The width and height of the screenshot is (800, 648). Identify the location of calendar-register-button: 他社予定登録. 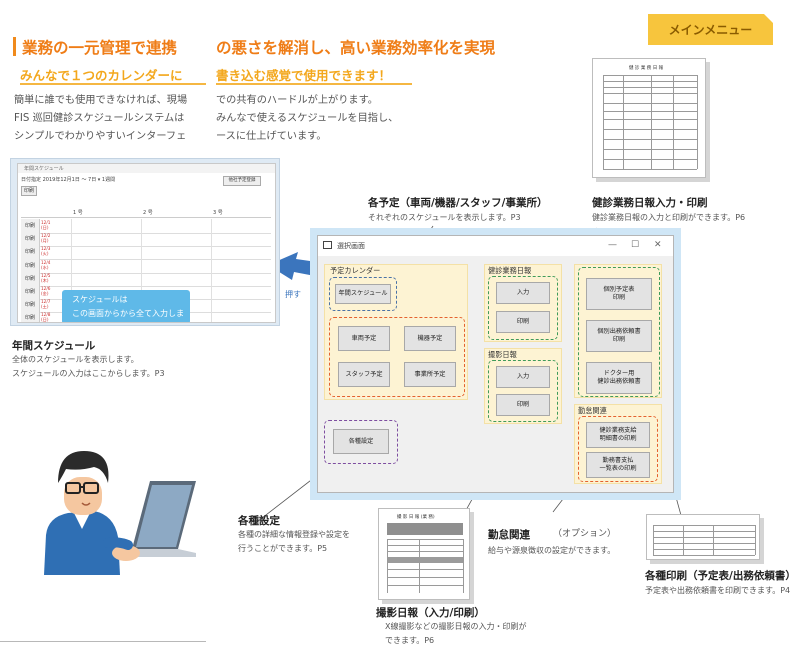
(242, 181).